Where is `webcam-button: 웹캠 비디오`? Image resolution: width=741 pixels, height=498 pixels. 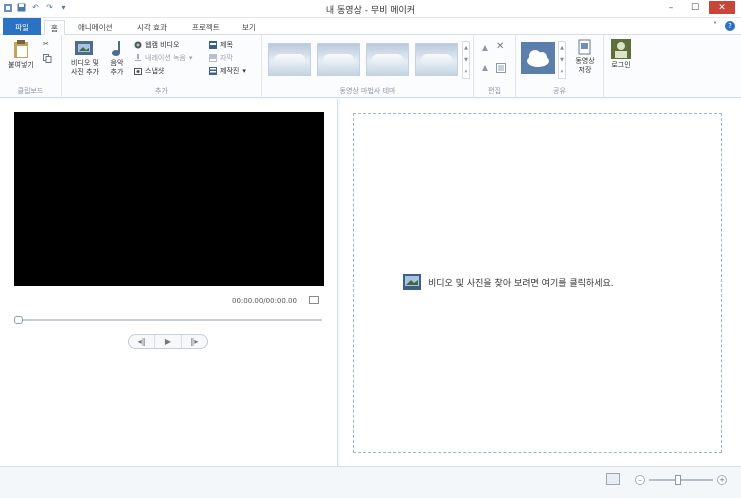
webcam-button: 웹캠 비디오 is located at coordinates (156, 45).